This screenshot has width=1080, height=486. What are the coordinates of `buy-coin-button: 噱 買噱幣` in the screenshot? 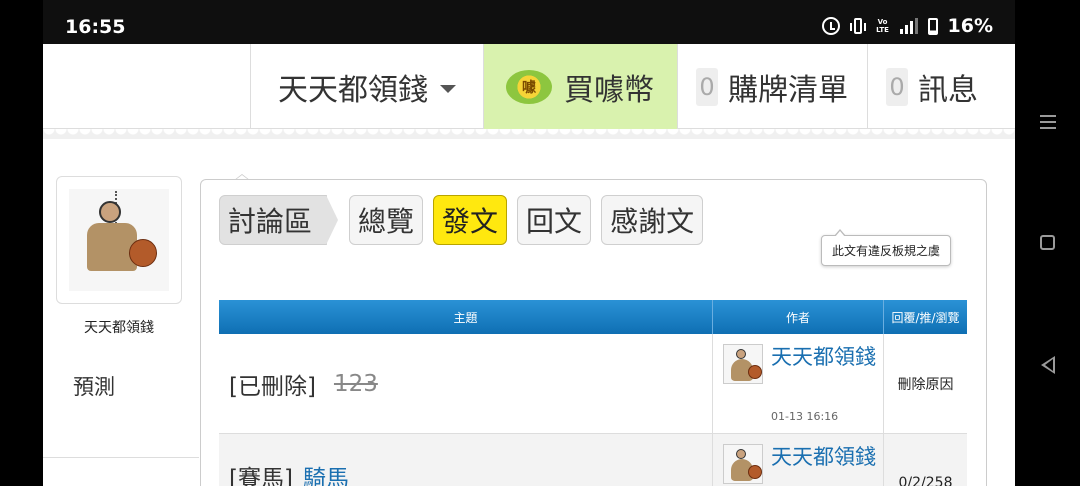 It's located at (580, 86).